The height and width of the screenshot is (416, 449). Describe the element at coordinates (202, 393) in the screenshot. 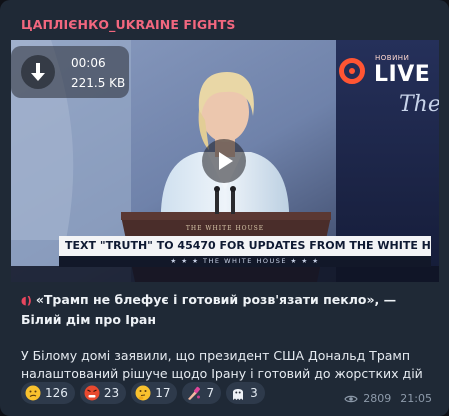

I see `reaction-nail-polish: 7` at that location.